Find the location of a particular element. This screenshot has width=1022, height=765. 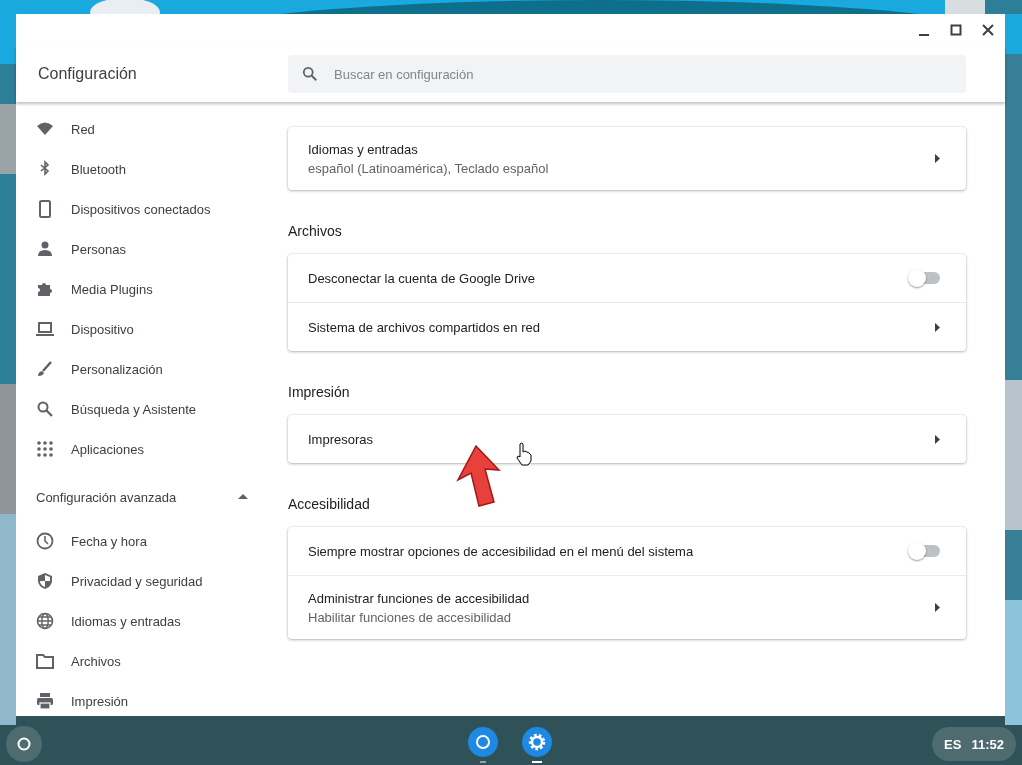

sidebar-item: Red is located at coordinates (143, 129).